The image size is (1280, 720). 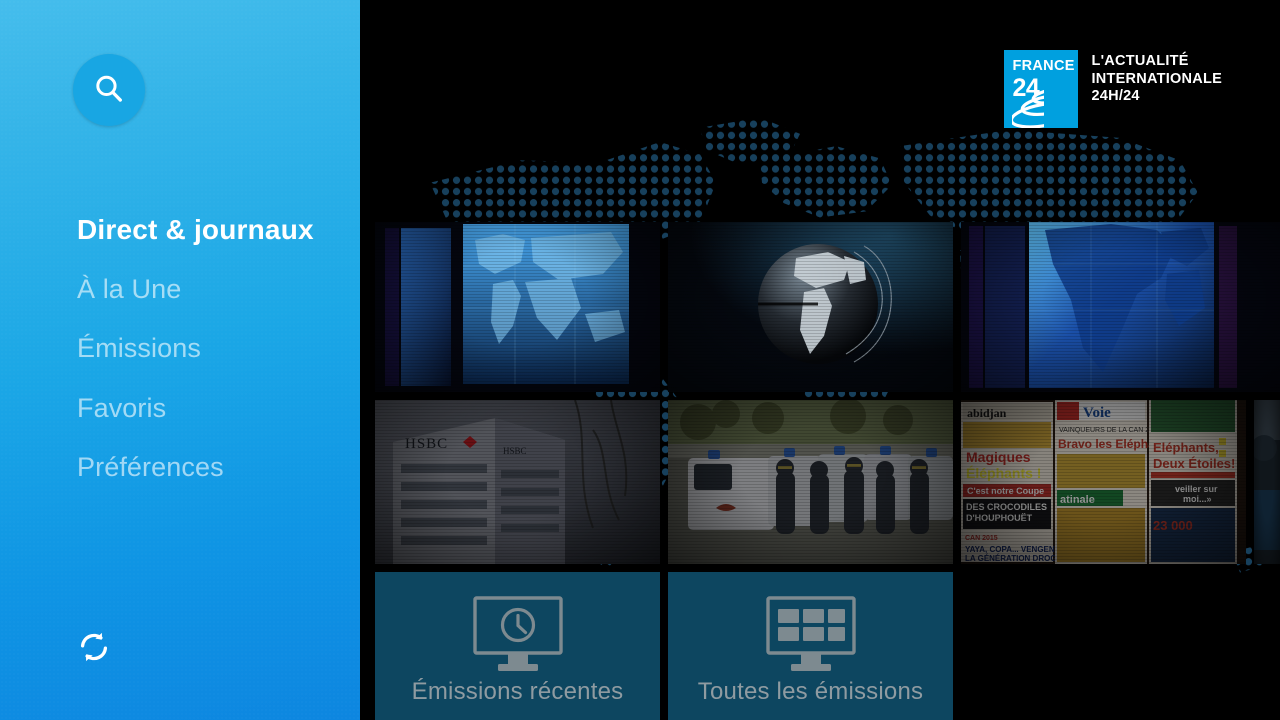 I want to click on svg-text: YAYA, COPA... VENGENT, so click(x=1012, y=549).